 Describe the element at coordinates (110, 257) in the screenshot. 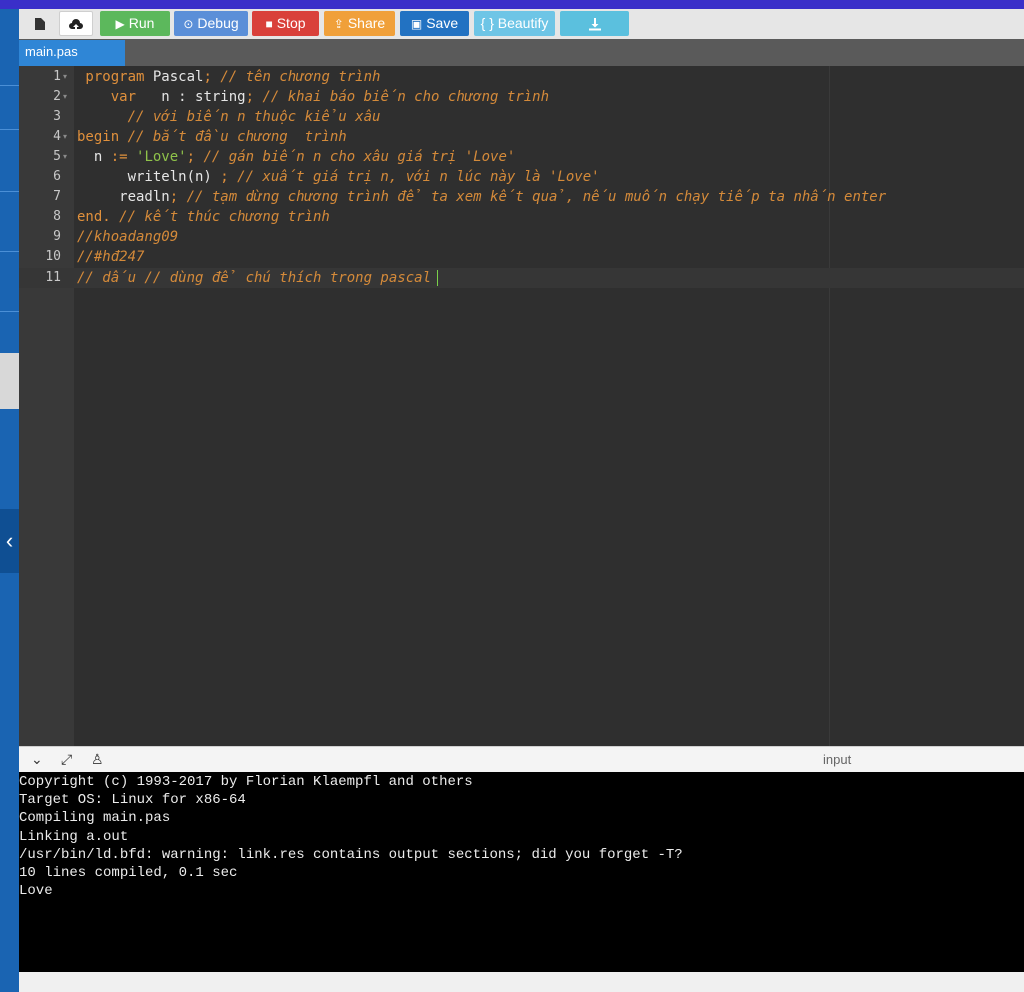

I see `code-text: //#hđ247` at that location.